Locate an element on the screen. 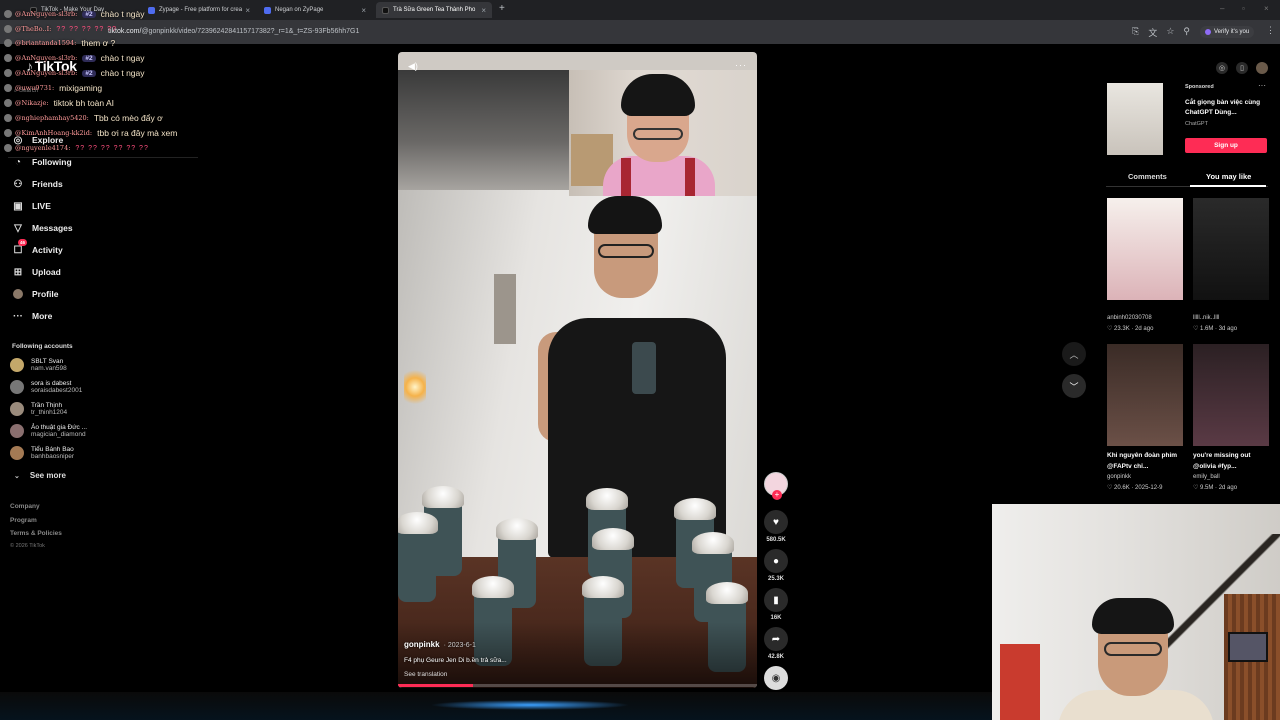 This screenshot has width=1280, height=720. chevron-up-icon: ︿ is located at coordinates (1074, 354).